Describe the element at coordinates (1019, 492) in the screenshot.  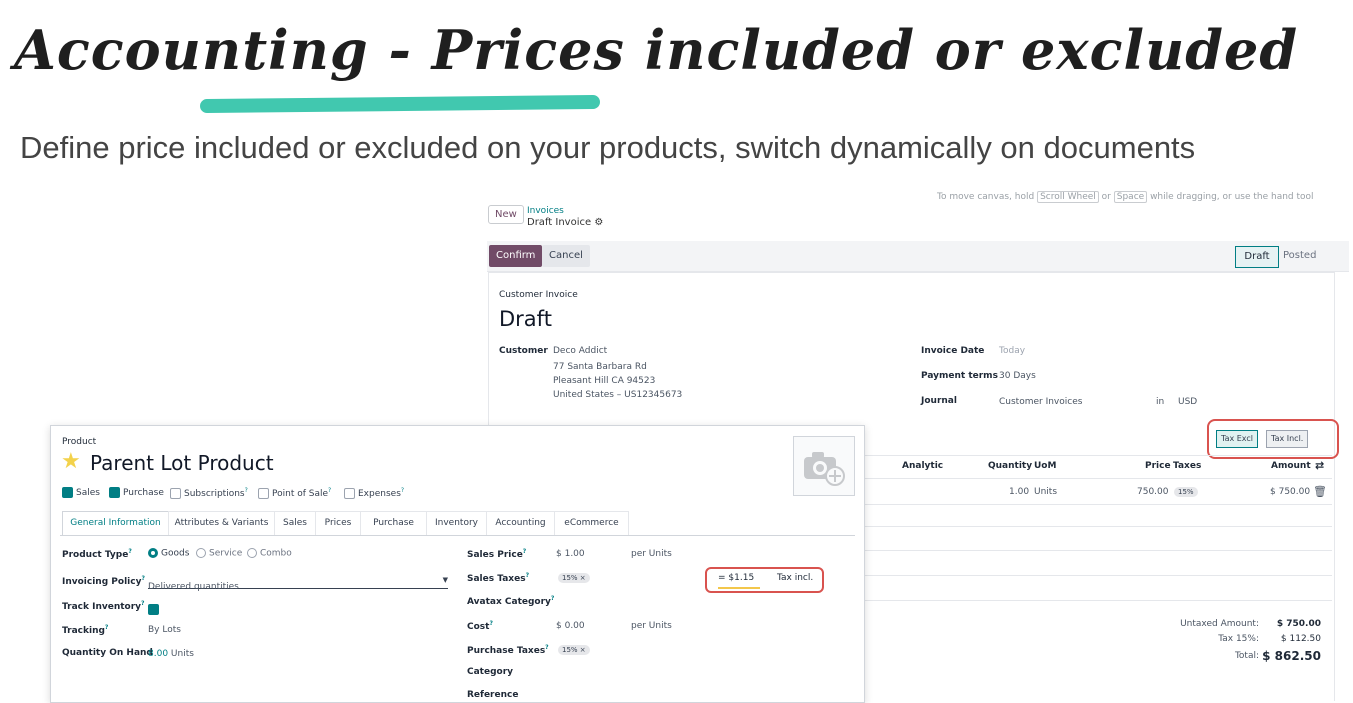
I see `line-quantity: 1.00` at that location.